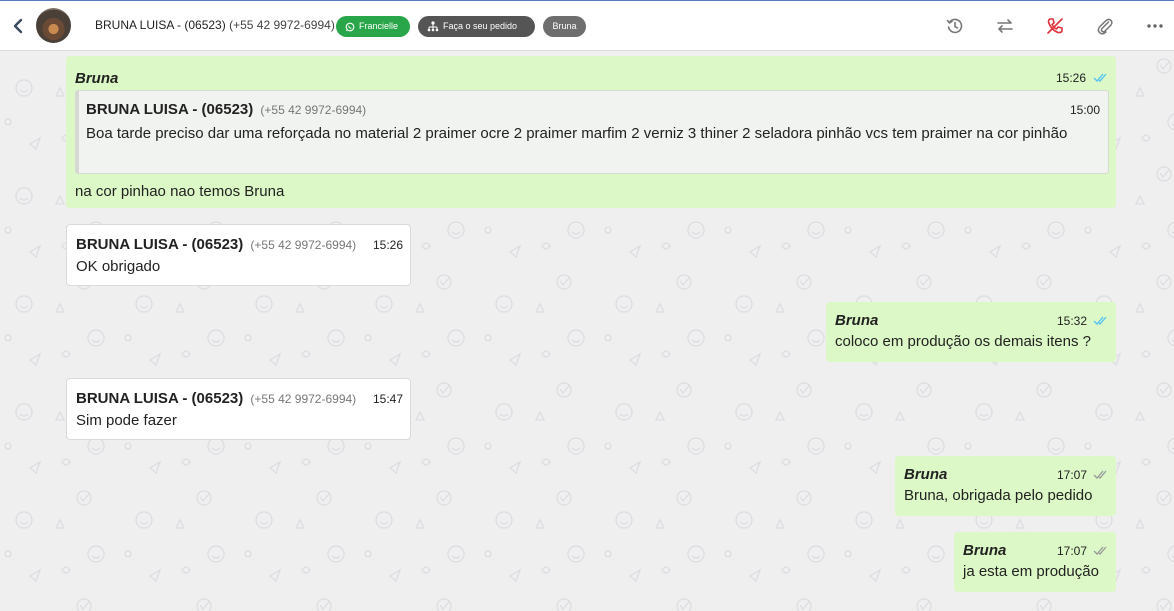 The width and height of the screenshot is (1174, 611). Describe the element at coordinates (118, 266) in the screenshot. I see `message-text: OK obrigado` at that location.